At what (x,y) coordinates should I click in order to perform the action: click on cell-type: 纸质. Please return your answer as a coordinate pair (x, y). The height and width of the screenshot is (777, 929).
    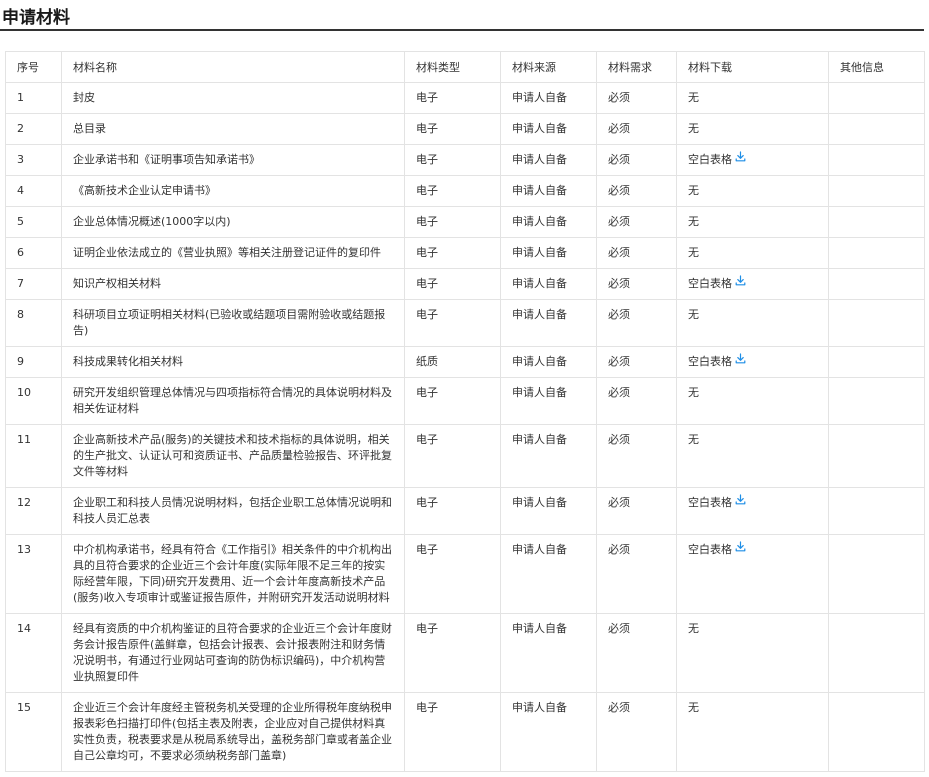
    Looking at the image, I should click on (452, 362).